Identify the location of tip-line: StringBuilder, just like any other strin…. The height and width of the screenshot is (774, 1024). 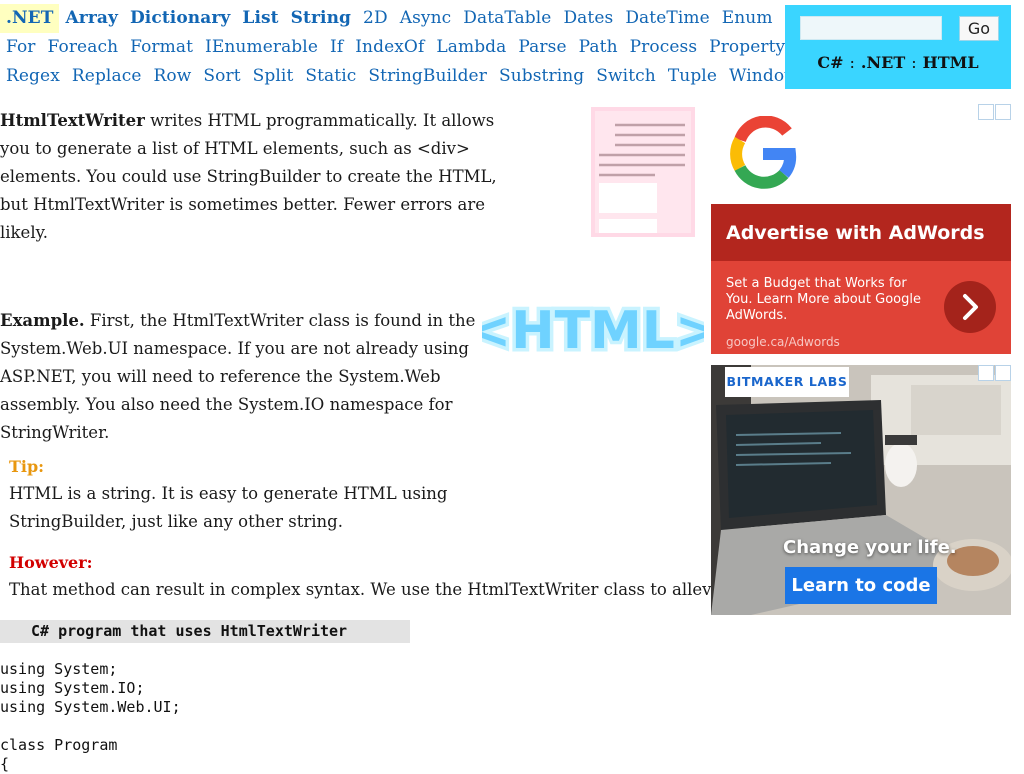
(176, 521).